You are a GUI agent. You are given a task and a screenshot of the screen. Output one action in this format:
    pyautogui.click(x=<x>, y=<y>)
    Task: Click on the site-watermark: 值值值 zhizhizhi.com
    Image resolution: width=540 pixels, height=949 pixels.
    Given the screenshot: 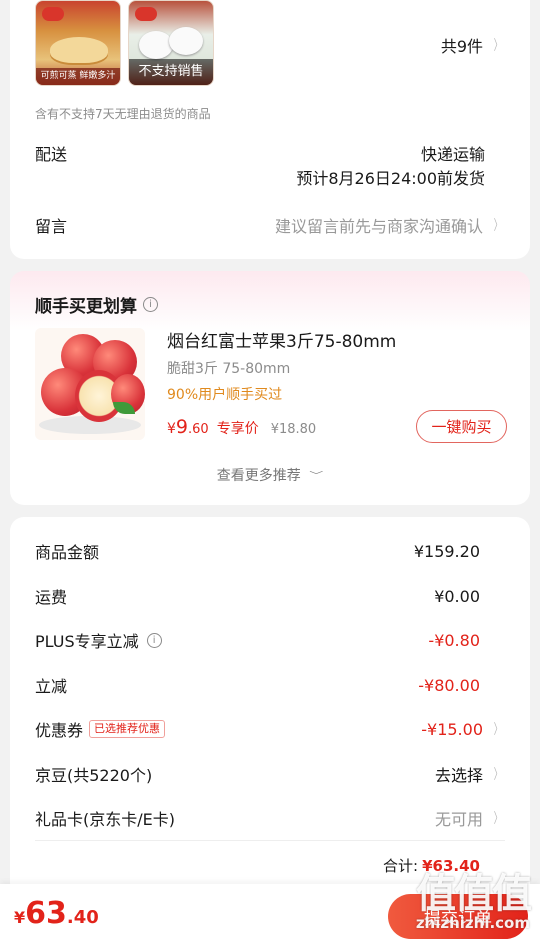 What is the action you would take?
    pyautogui.click(x=461, y=906)
    